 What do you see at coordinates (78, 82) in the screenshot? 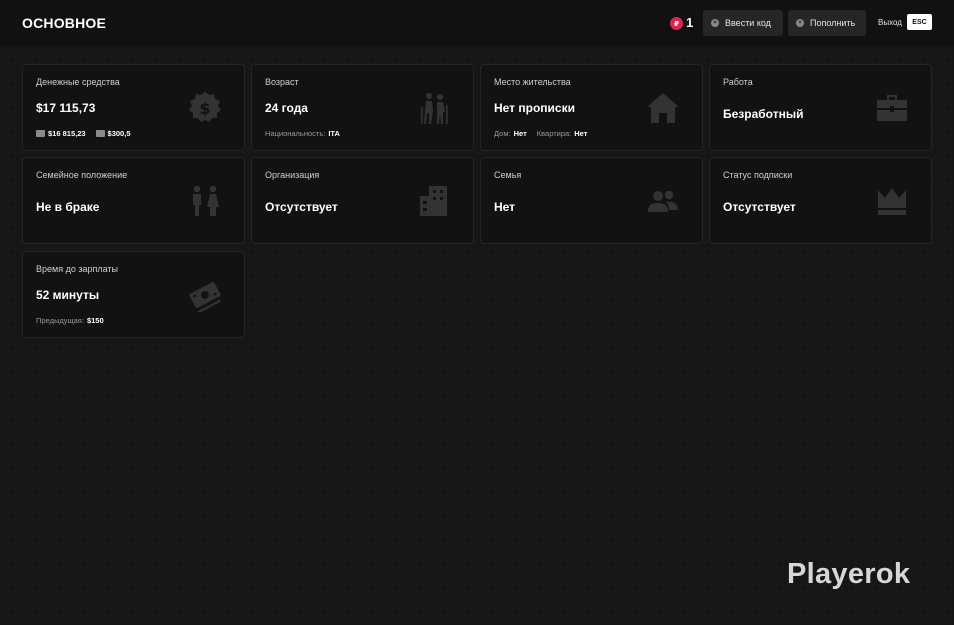
I see `card-label: Денежные средства` at bounding box center [78, 82].